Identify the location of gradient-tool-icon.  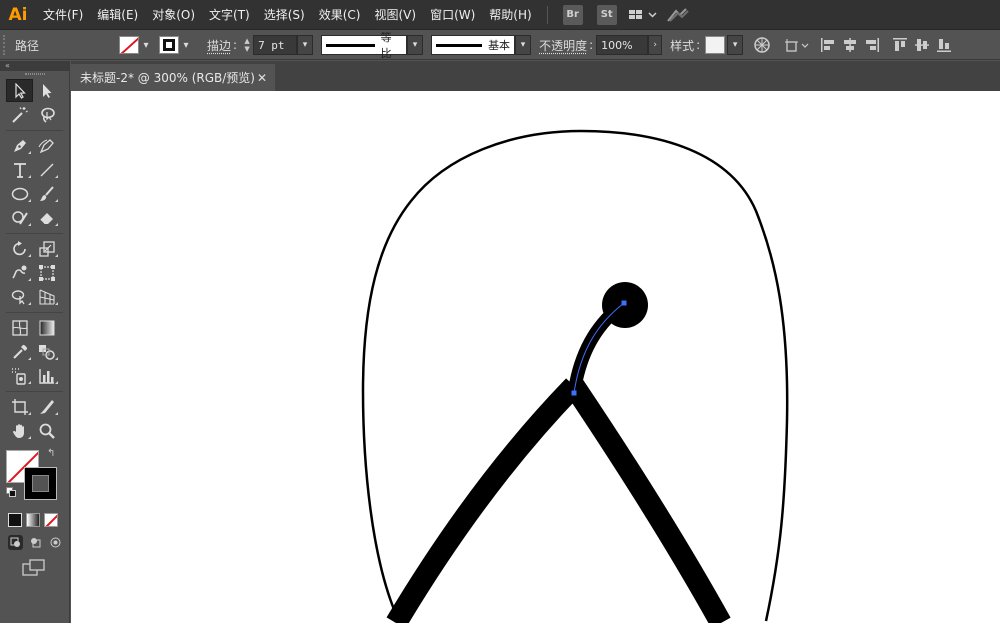
(46, 327).